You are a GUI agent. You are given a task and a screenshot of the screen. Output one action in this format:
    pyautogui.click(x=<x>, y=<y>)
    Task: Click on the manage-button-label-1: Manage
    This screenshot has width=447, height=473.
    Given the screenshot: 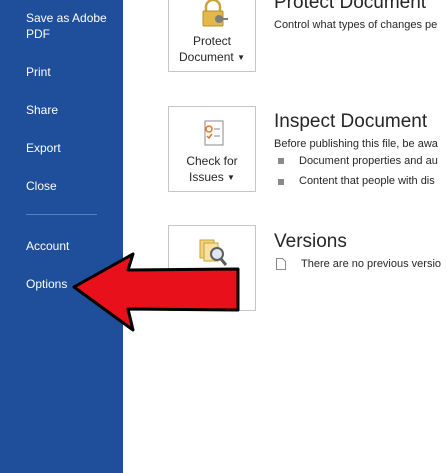 What is the action you would take?
    pyautogui.click(x=212, y=280)
    